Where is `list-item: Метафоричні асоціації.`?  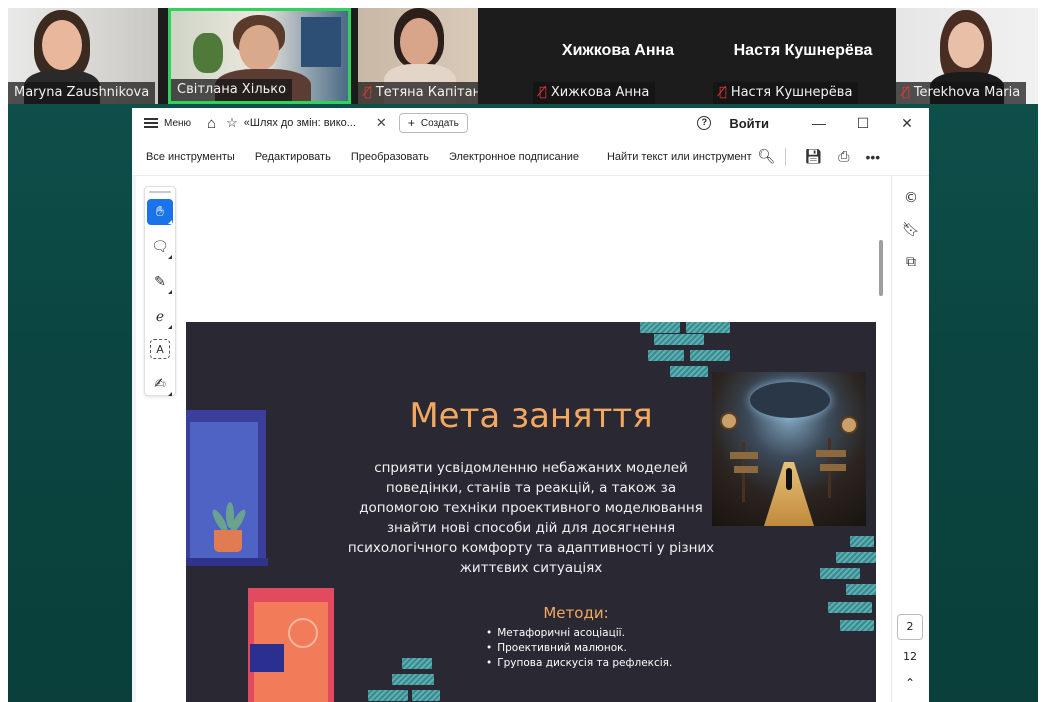 list-item: Метафоричні асоціації. is located at coordinates (606, 633).